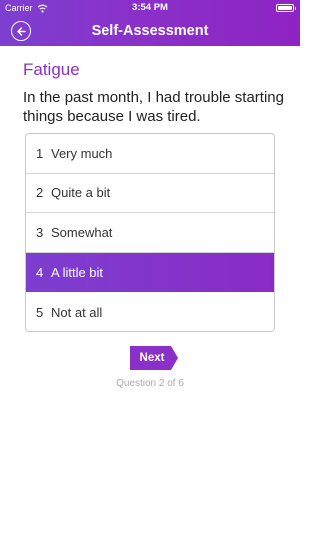 The height and width of the screenshot is (533, 320). Describe the element at coordinates (77, 272) in the screenshot. I see `option-label: A little bit` at that location.